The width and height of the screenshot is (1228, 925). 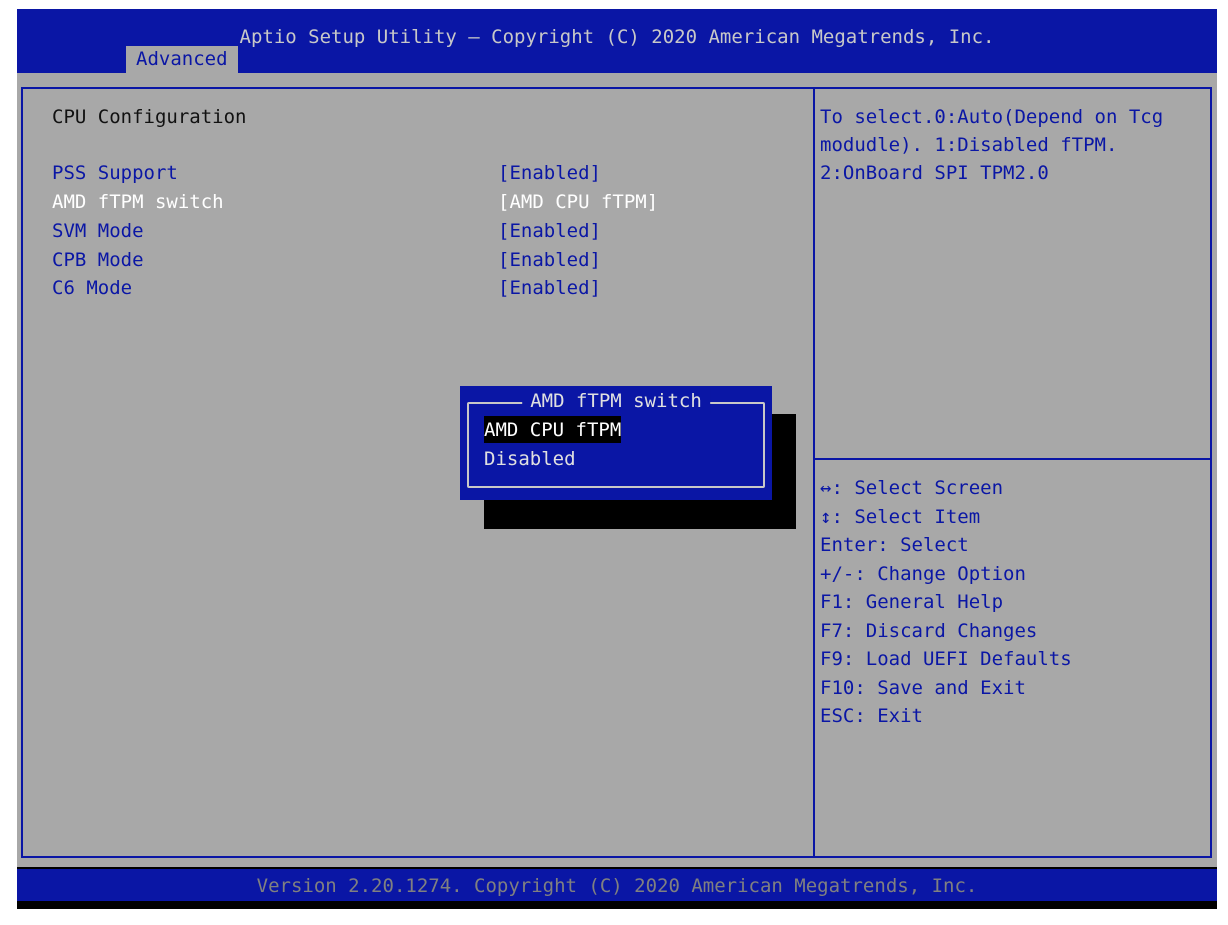 What do you see at coordinates (182, 59) in the screenshot?
I see `tab-advanced: Advanced` at bounding box center [182, 59].